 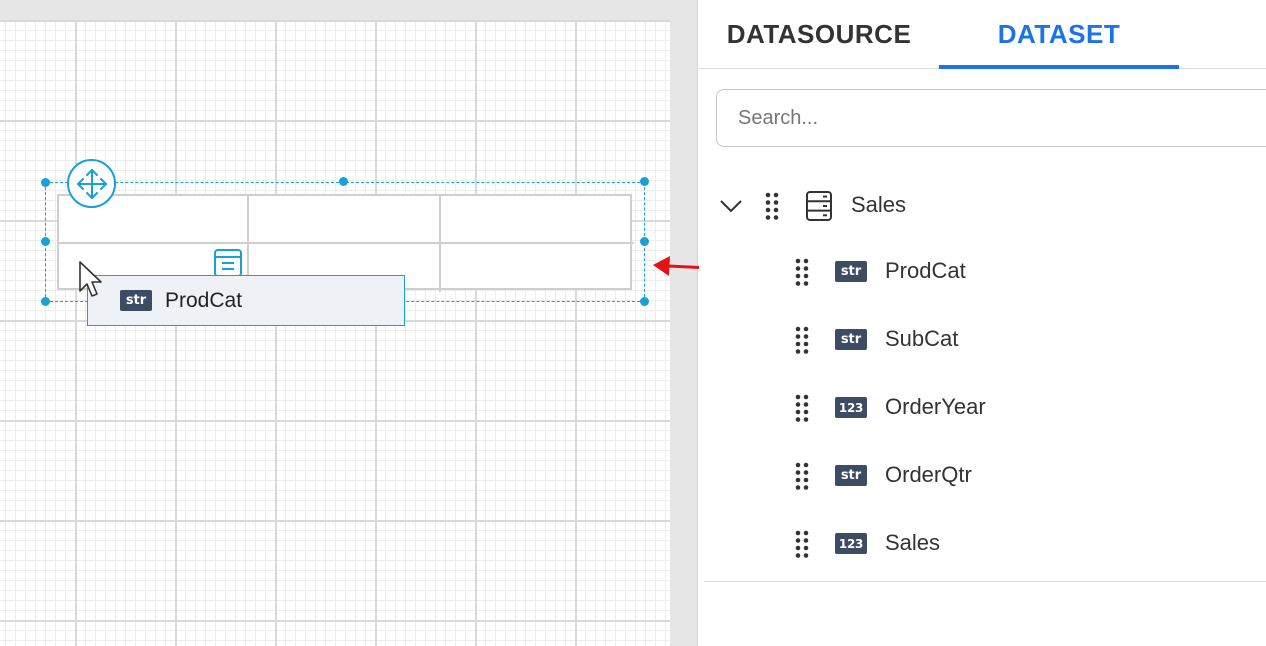 I want to click on dataset-node-sales: Sales, so click(x=982, y=205).